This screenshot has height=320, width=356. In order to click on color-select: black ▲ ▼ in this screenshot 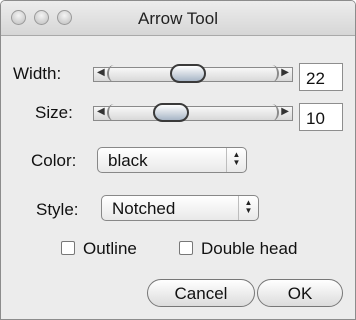, I will do `click(172, 160)`.